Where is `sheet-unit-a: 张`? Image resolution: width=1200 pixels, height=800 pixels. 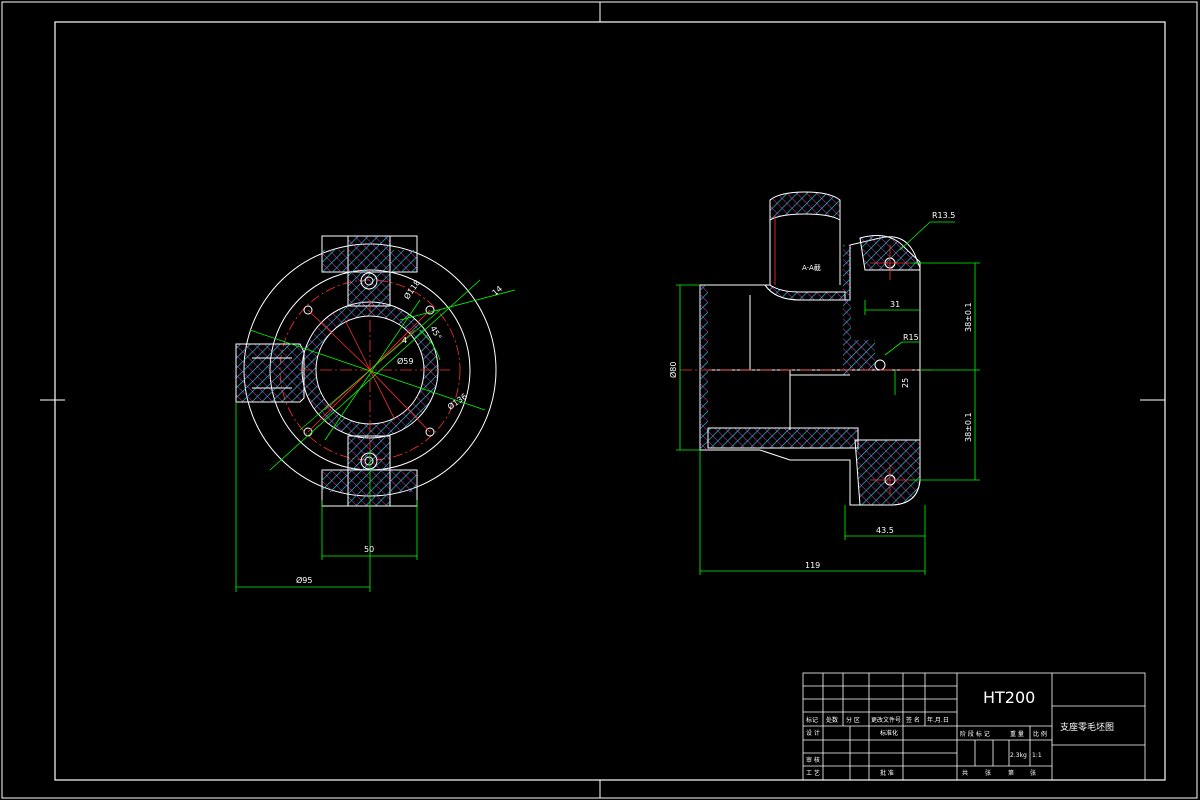 sheet-unit-a: 张 is located at coordinates (988, 773).